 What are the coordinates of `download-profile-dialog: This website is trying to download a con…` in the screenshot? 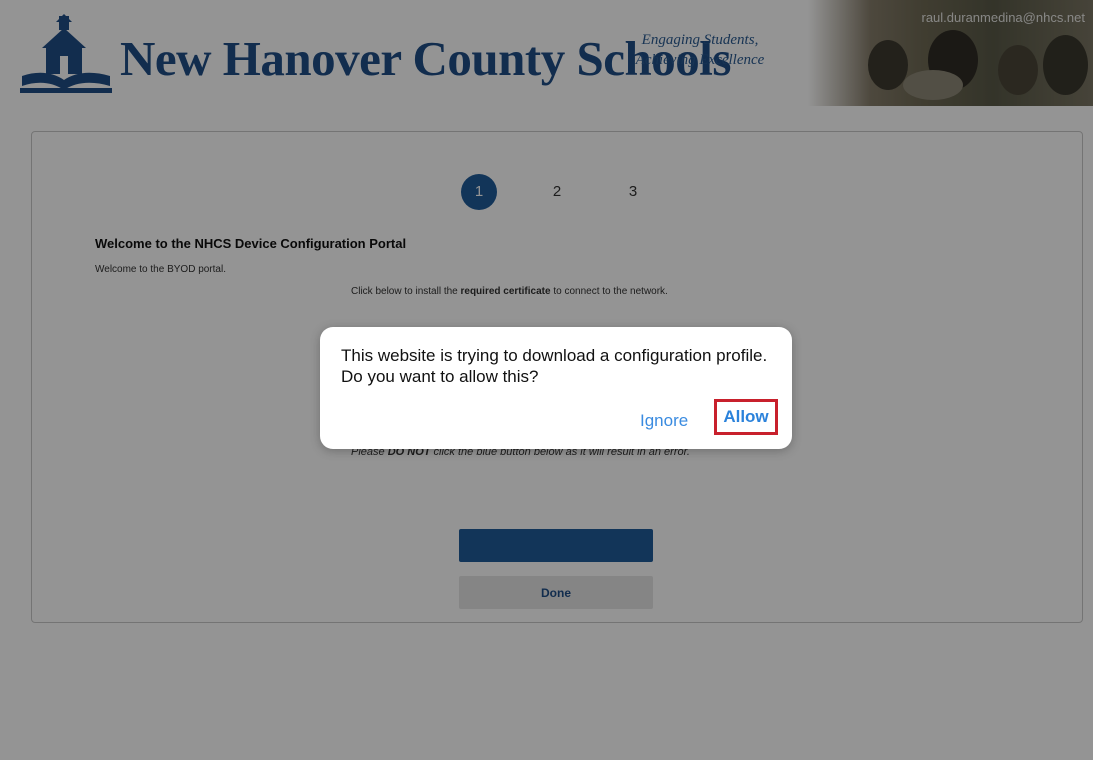 It's located at (556, 388).